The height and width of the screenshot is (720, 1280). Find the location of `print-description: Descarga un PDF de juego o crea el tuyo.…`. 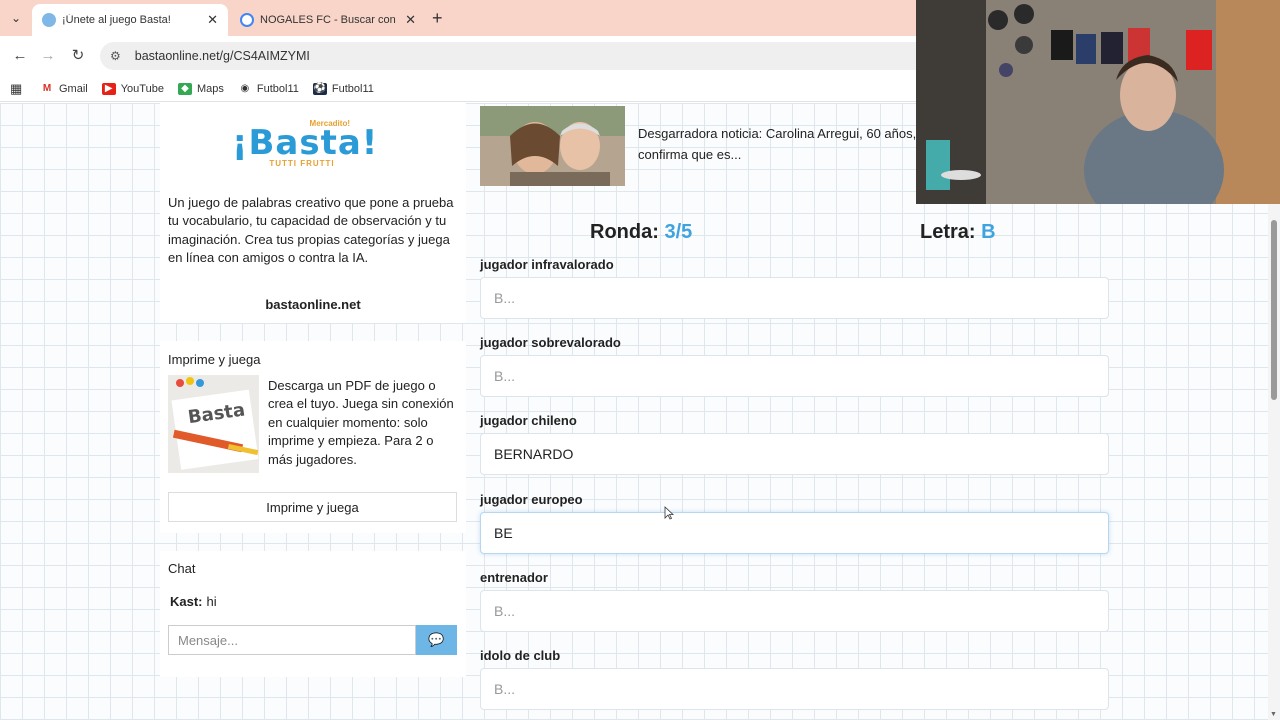

print-description: Descarga un PDF de juego o crea el tuyo.… is located at coordinates (361, 422).